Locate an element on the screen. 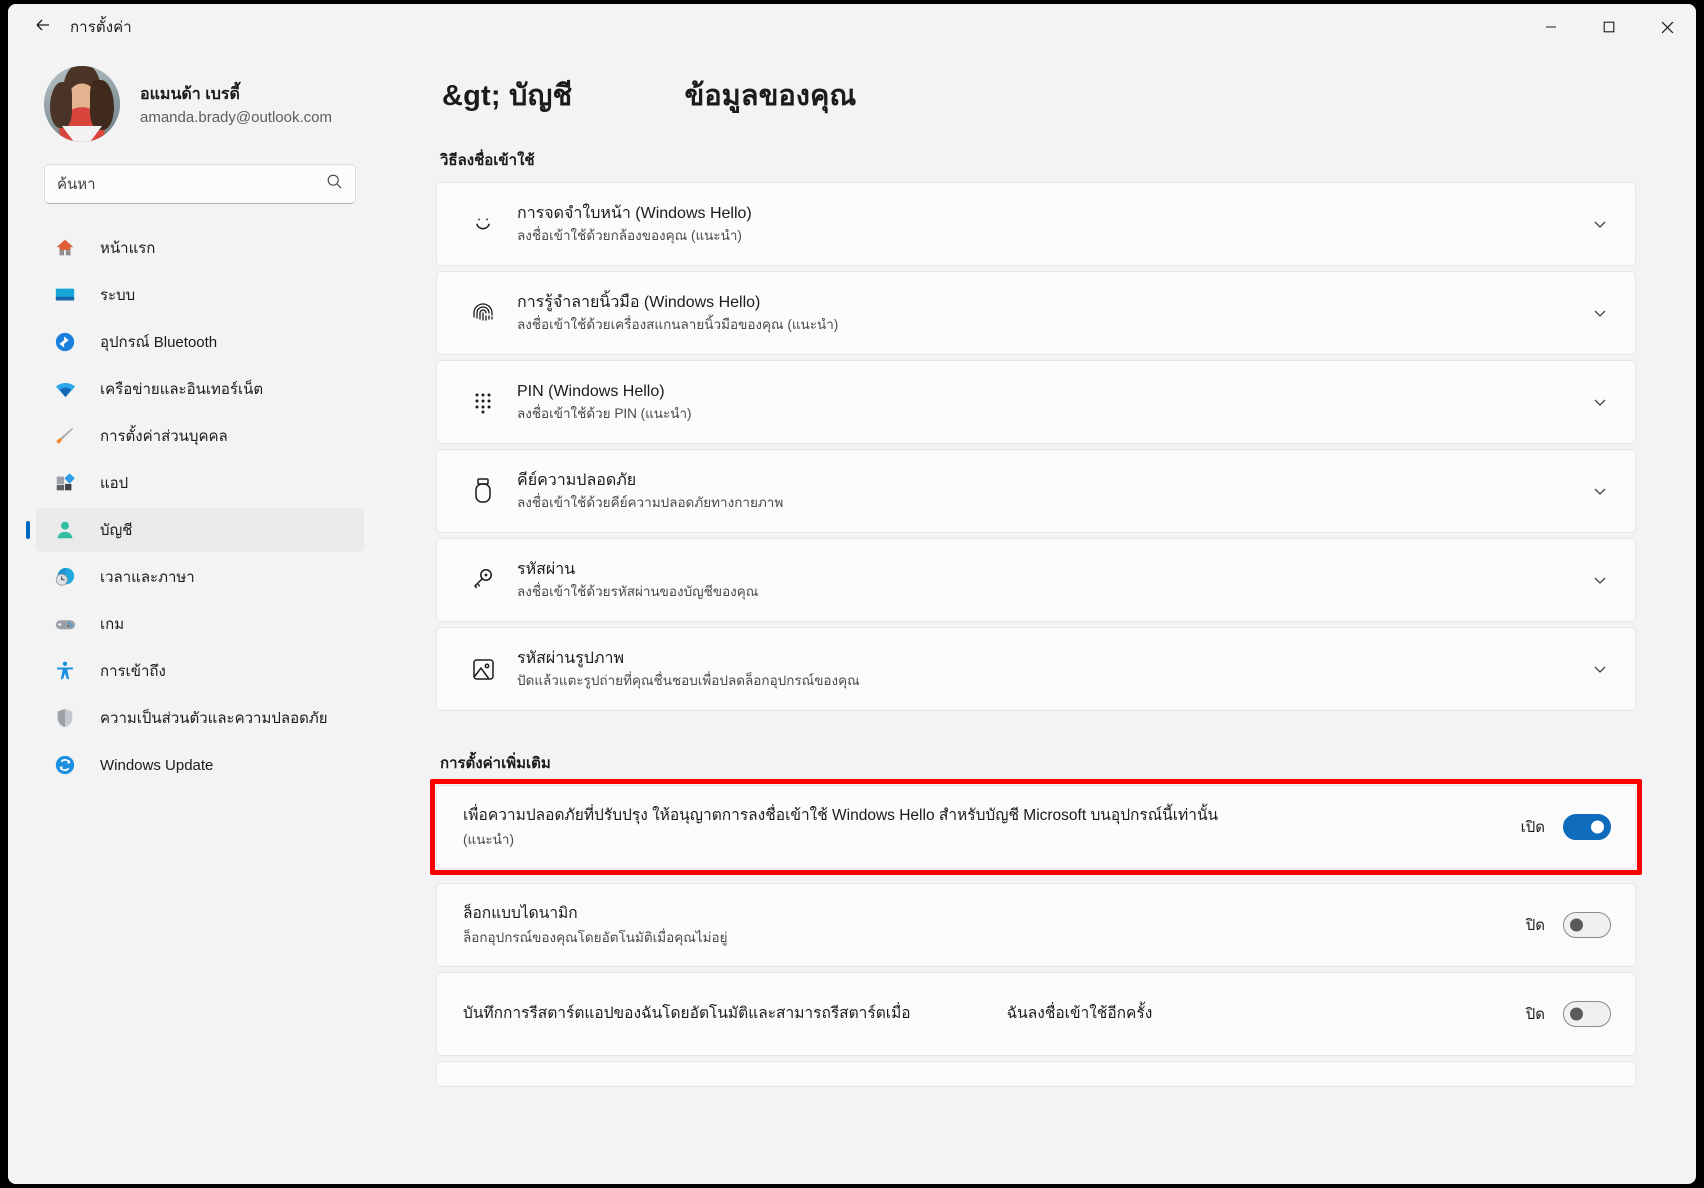 This screenshot has height=1188, width=1704. close-icon is located at coordinates (1667, 27).